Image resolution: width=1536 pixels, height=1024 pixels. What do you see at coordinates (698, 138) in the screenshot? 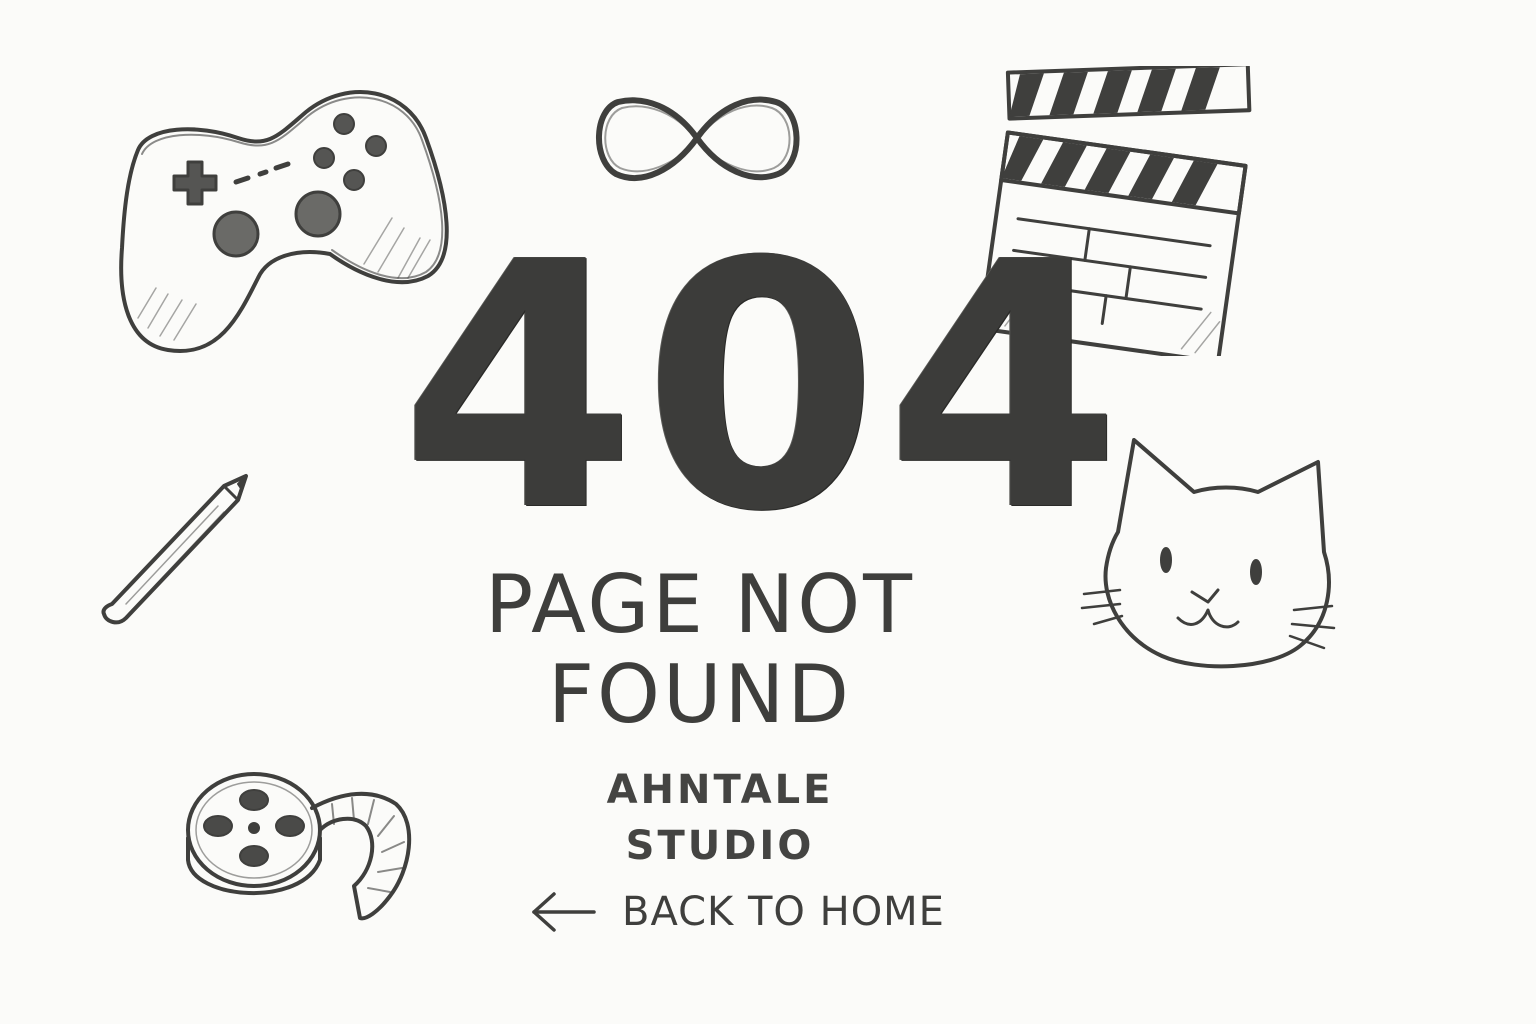
I see `infinity-icon` at bounding box center [698, 138].